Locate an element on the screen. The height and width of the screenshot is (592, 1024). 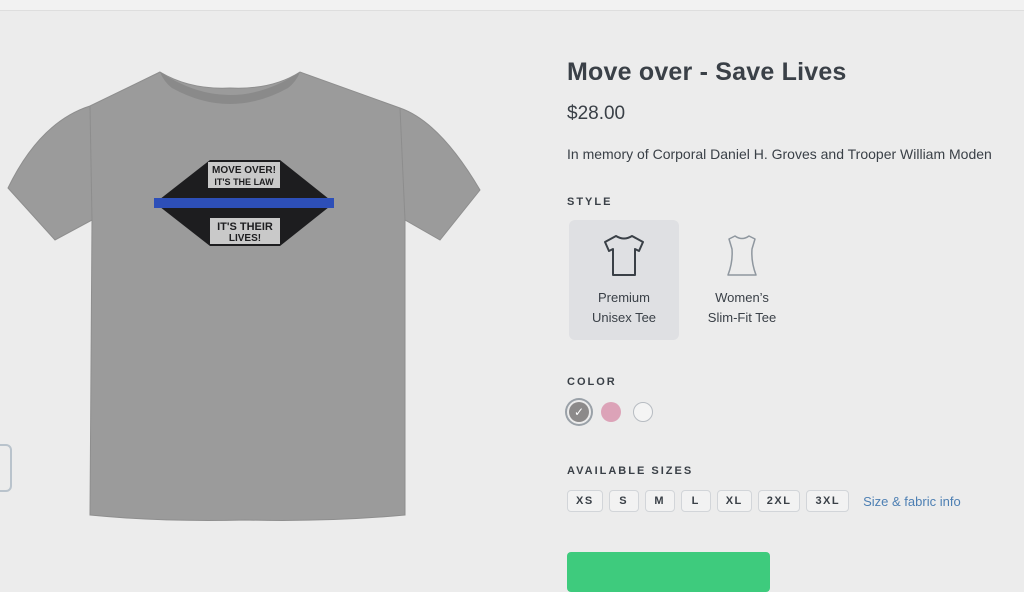
color-label: COLOR is located at coordinates (592, 382).